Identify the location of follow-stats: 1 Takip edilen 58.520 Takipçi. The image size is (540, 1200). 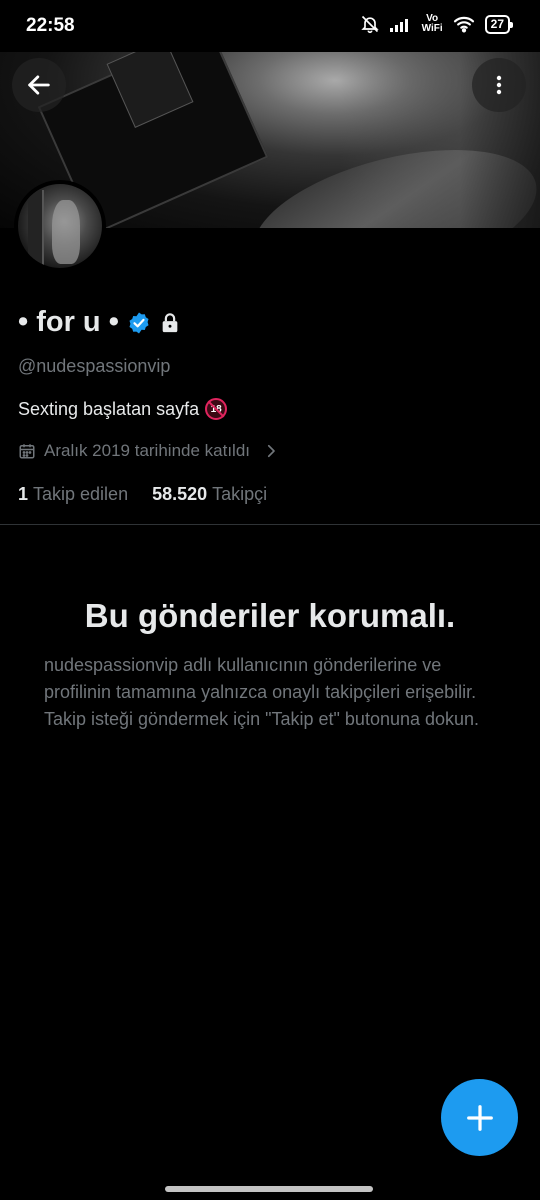
(142, 494).